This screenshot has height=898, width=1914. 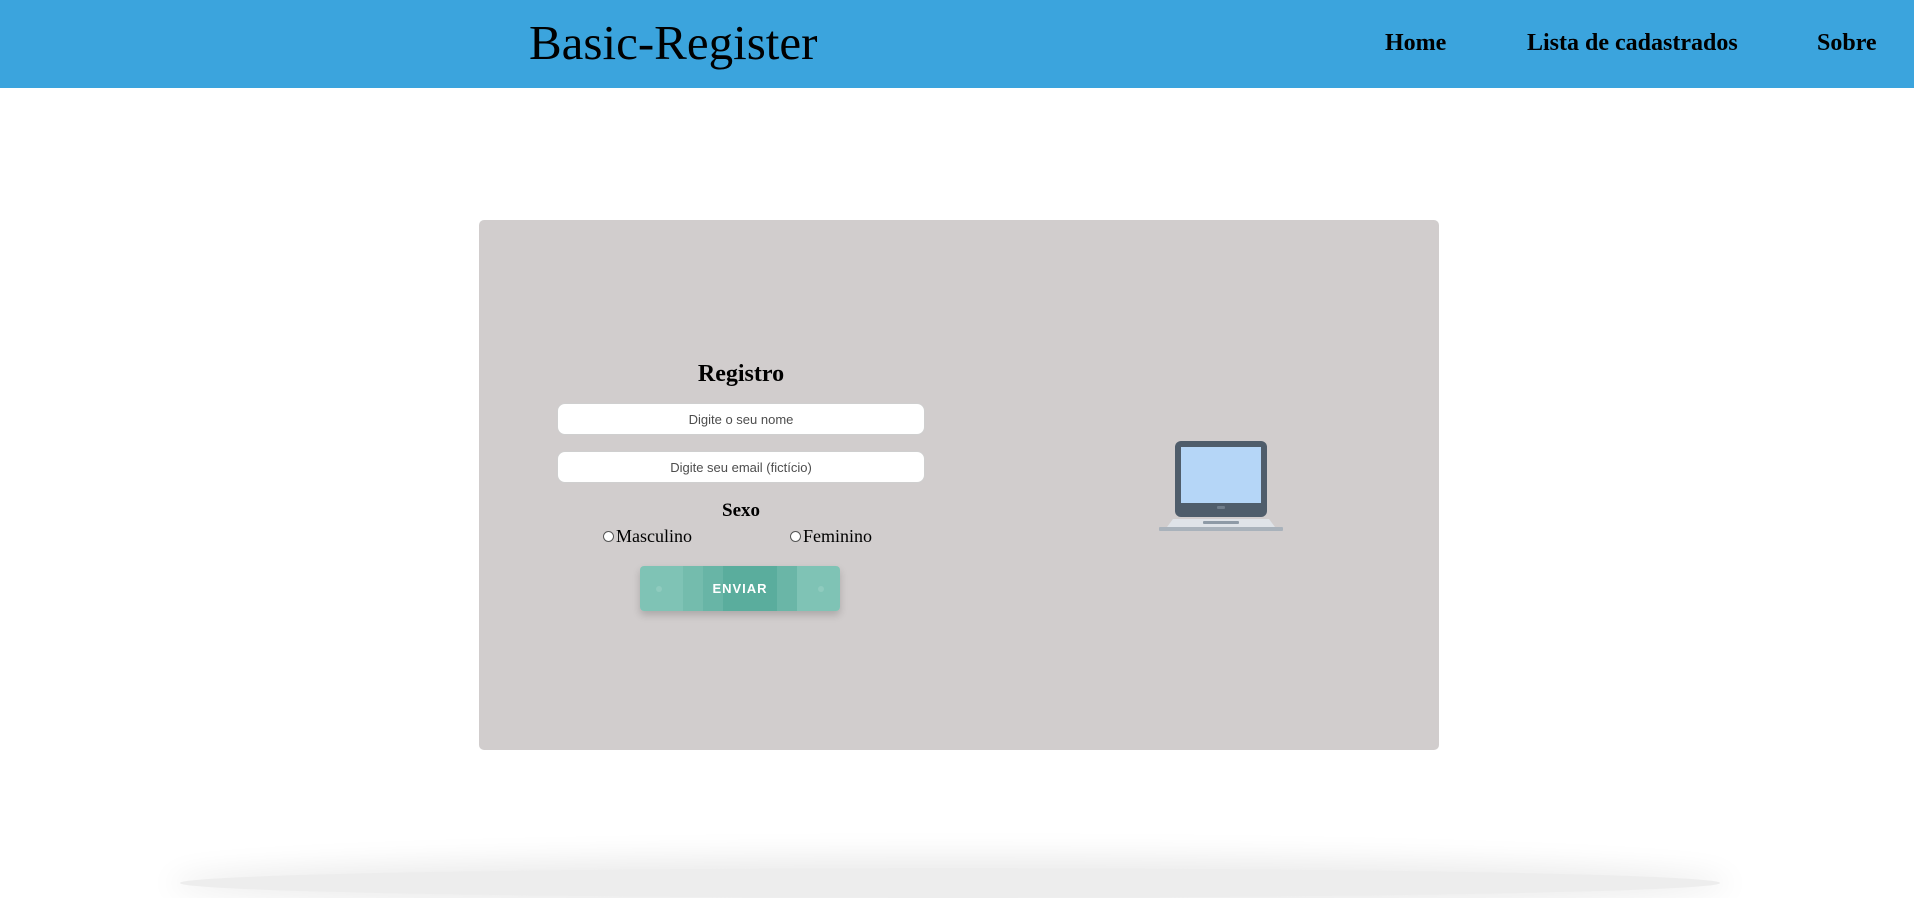 What do you see at coordinates (673, 43) in the screenshot?
I see `brand-title: Basic-Register` at bounding box center [673, 43].